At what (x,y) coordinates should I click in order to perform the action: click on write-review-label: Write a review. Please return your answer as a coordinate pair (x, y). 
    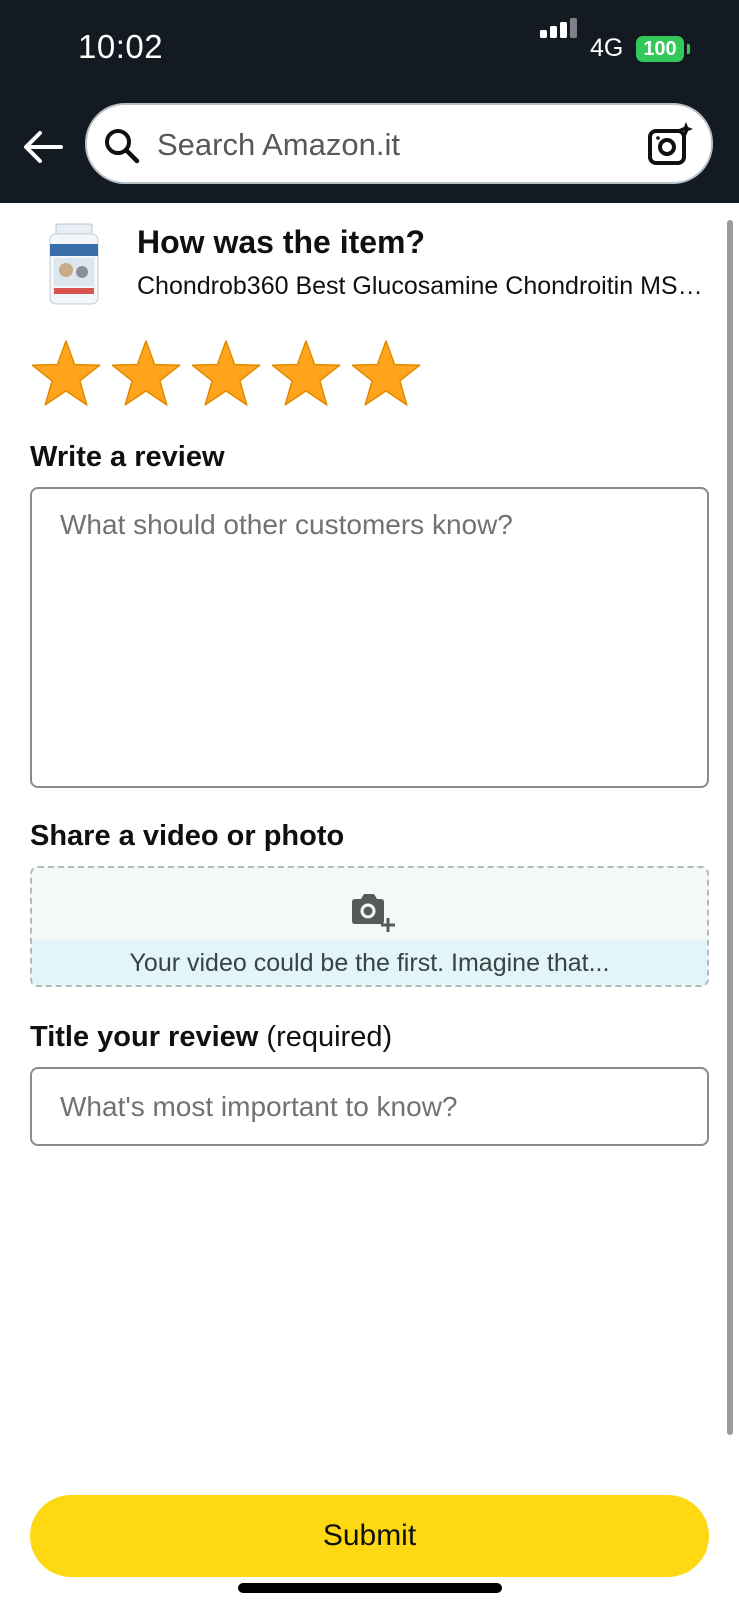
    Looking at the image, I should click on (127, 457).